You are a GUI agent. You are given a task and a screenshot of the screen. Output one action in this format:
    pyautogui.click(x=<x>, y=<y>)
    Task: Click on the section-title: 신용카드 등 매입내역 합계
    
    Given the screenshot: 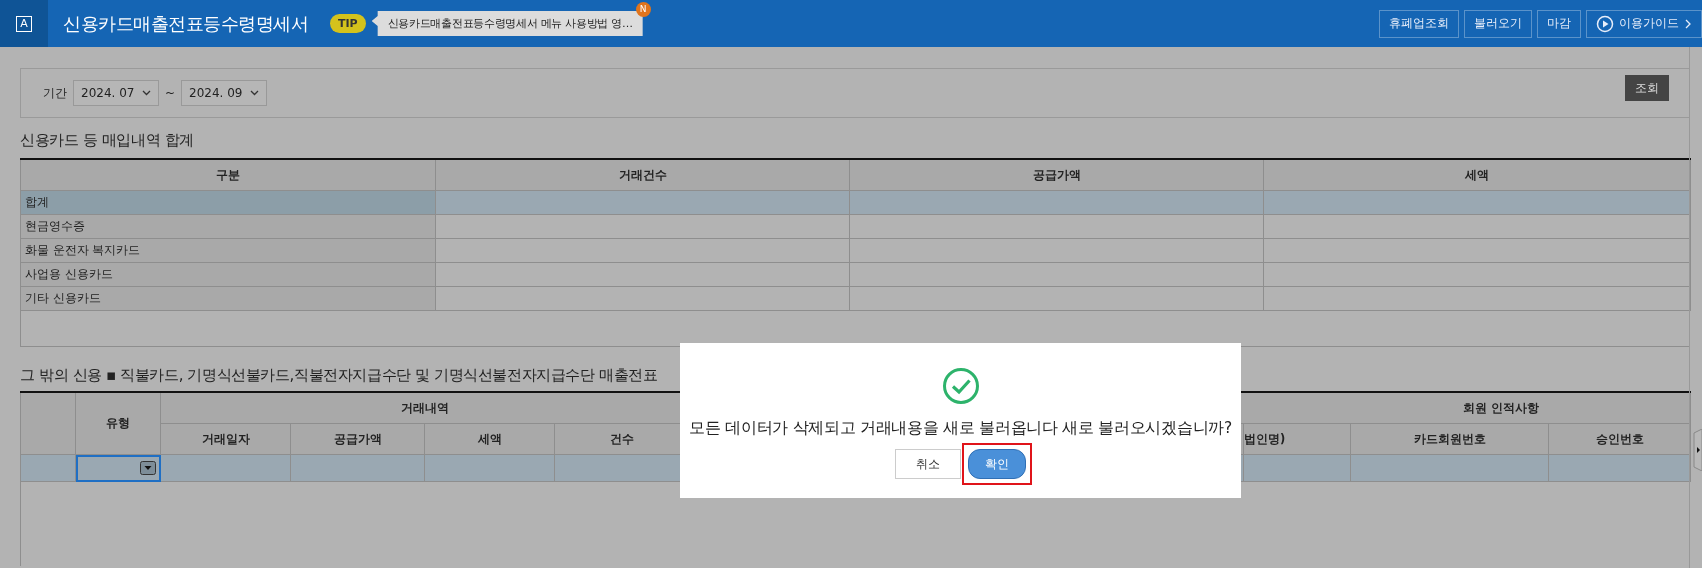 What is the action you would take?
    pyautogui.click(x=107, y=140)
    